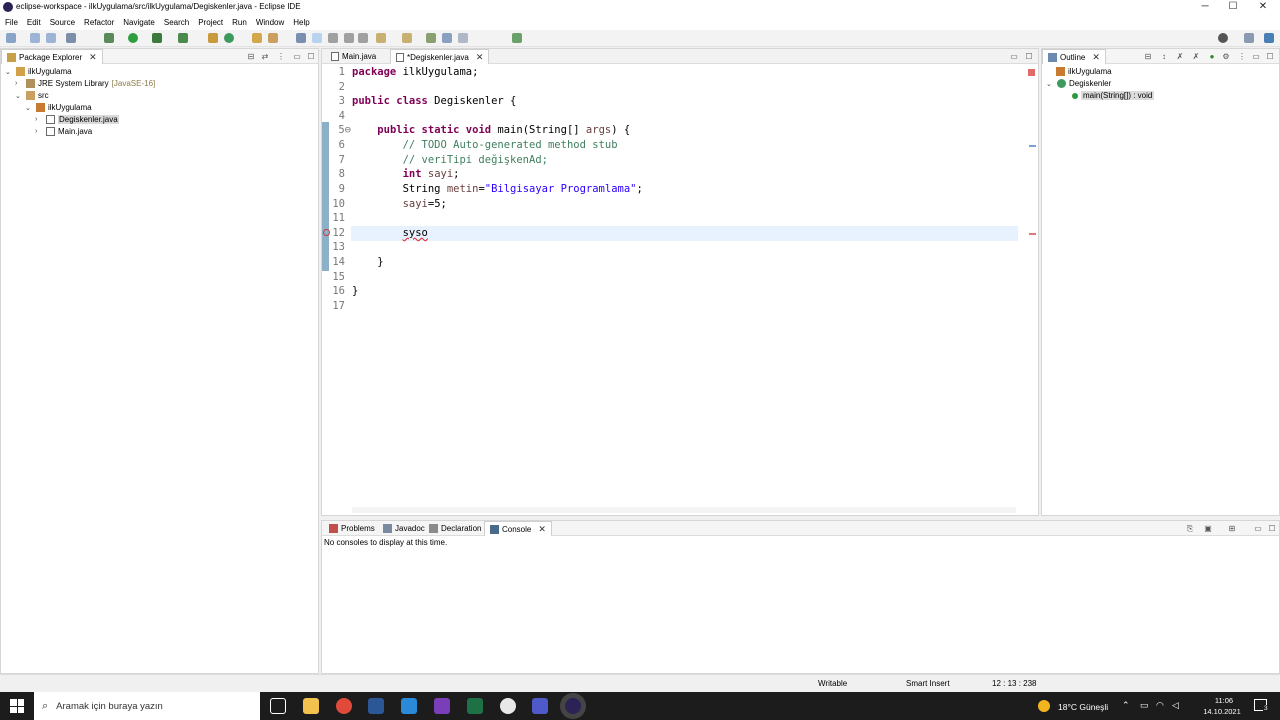  I want to click on menu-file: File, so click(11, 22).